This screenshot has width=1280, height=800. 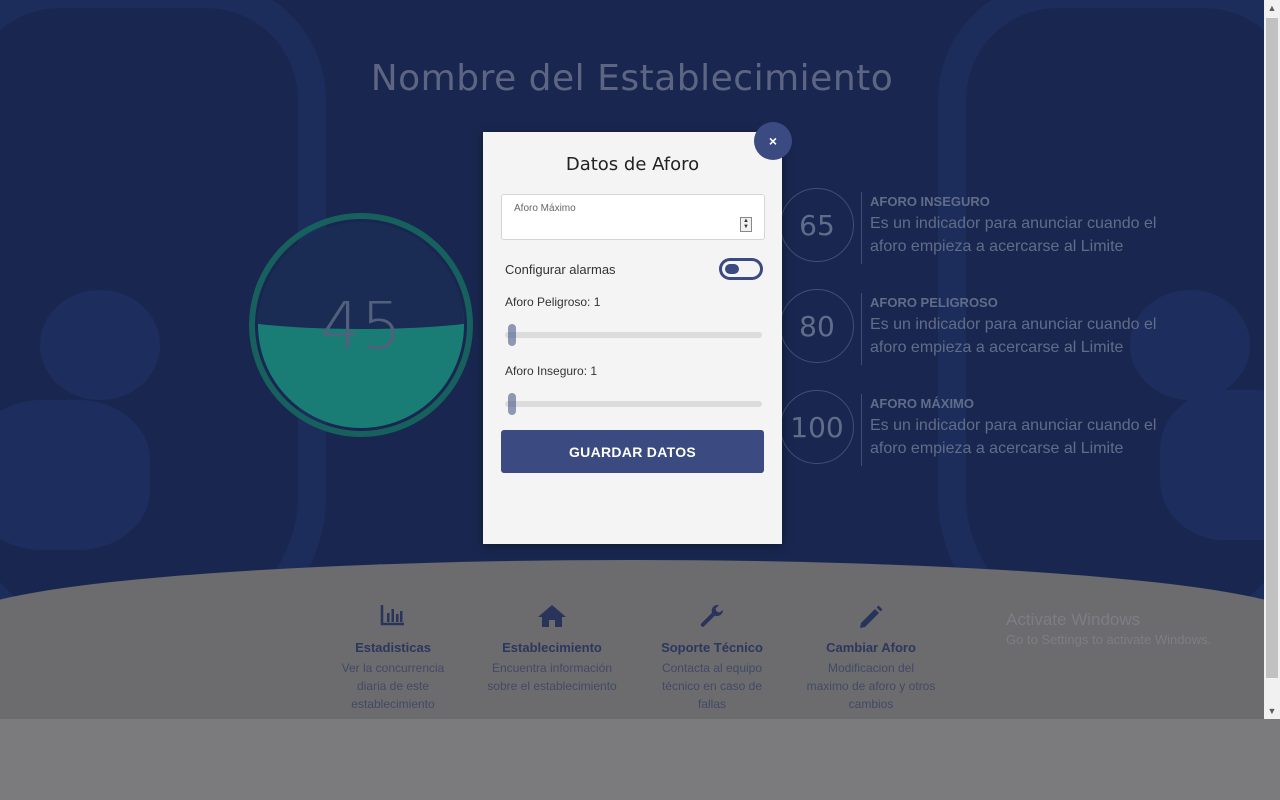 What do you see at coordinates (773, 141) in the screenshot?
I see `close-icon: ×` at bounding box center [773, 141].